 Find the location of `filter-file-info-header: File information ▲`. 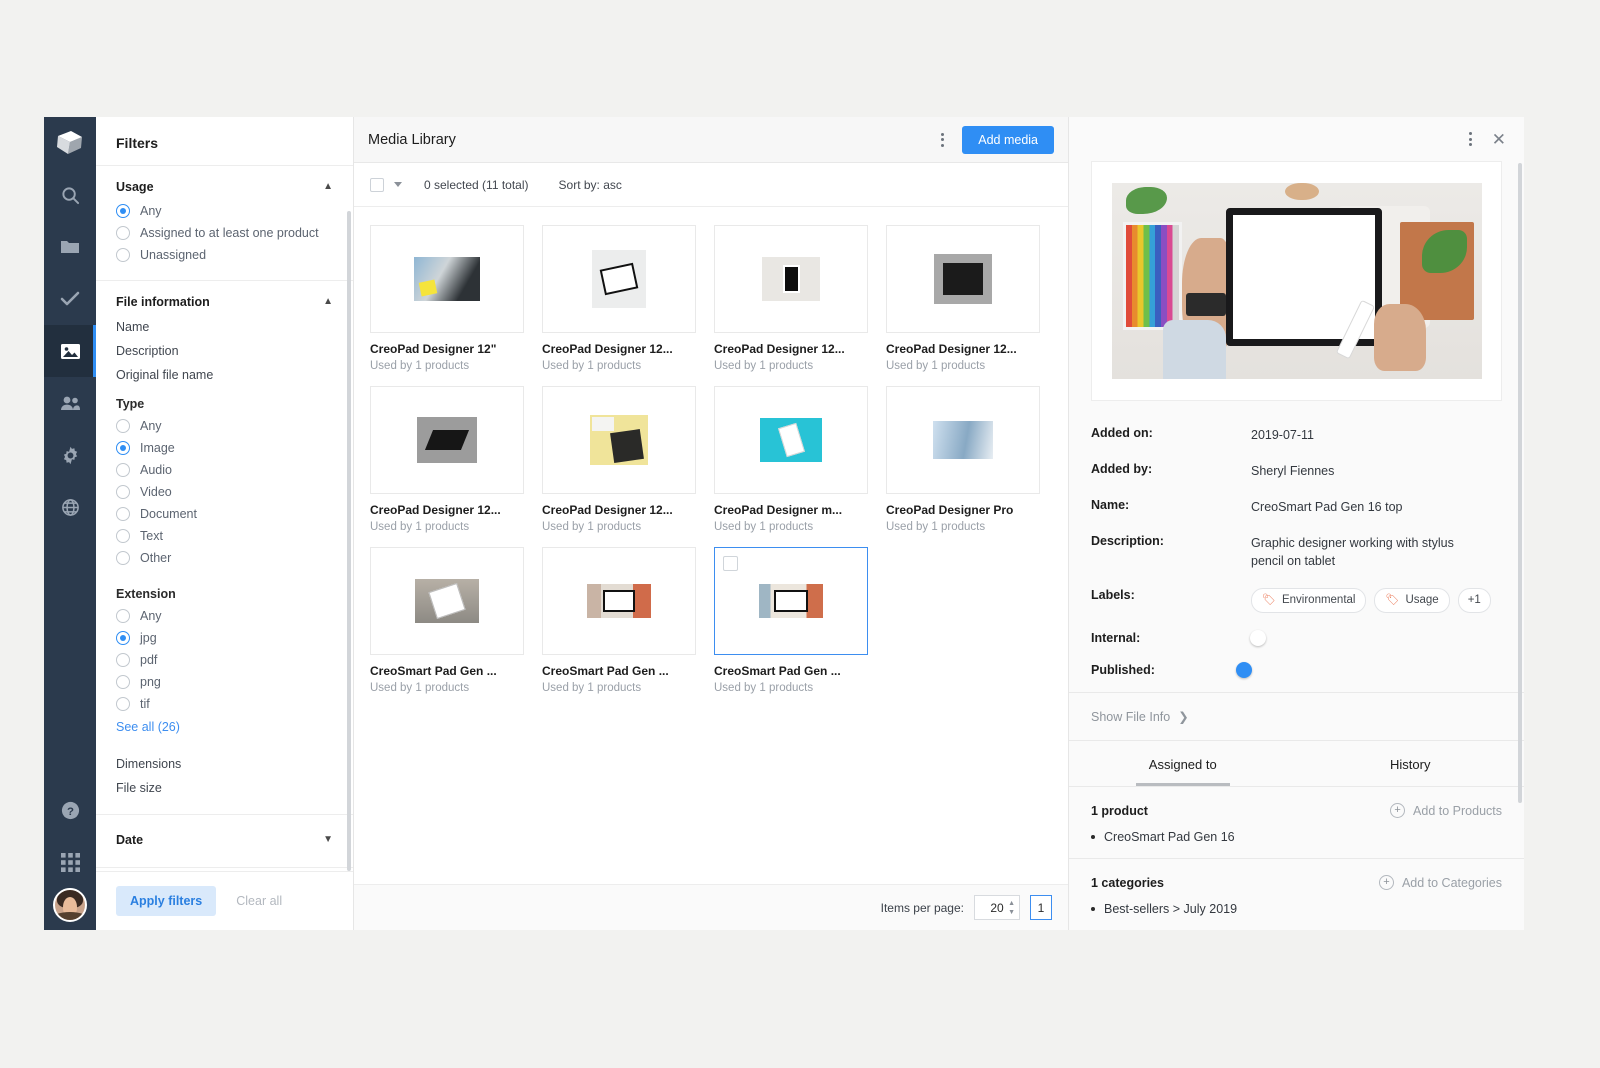

filter-file-info-header: File information ▲ is located at coordinates (224, 304).